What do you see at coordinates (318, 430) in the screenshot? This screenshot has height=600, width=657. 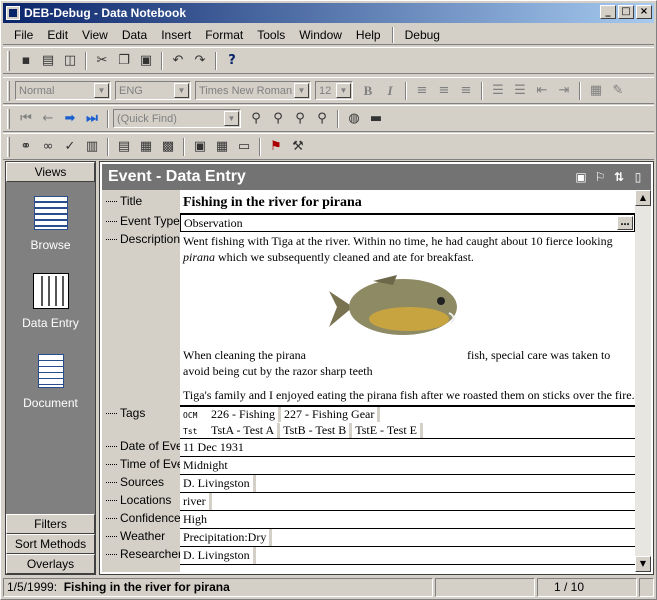 I see `tag-item: TstB - Test B` at bounding box center [318, 430].